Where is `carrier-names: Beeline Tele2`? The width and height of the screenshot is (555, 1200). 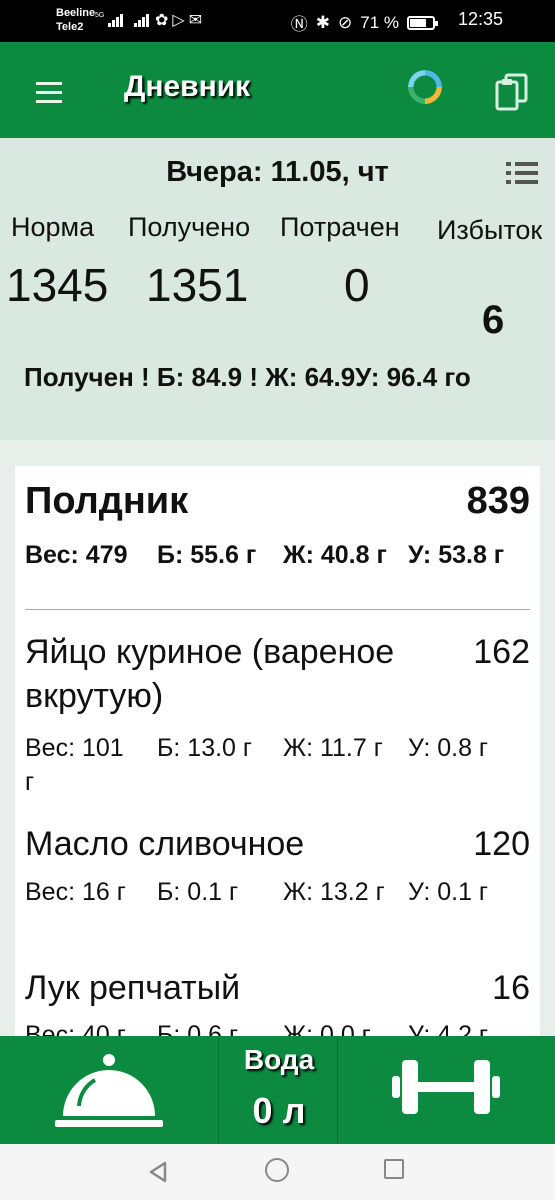
carrier-names: Beeline Tele2 is located at coordinates (75, 20).